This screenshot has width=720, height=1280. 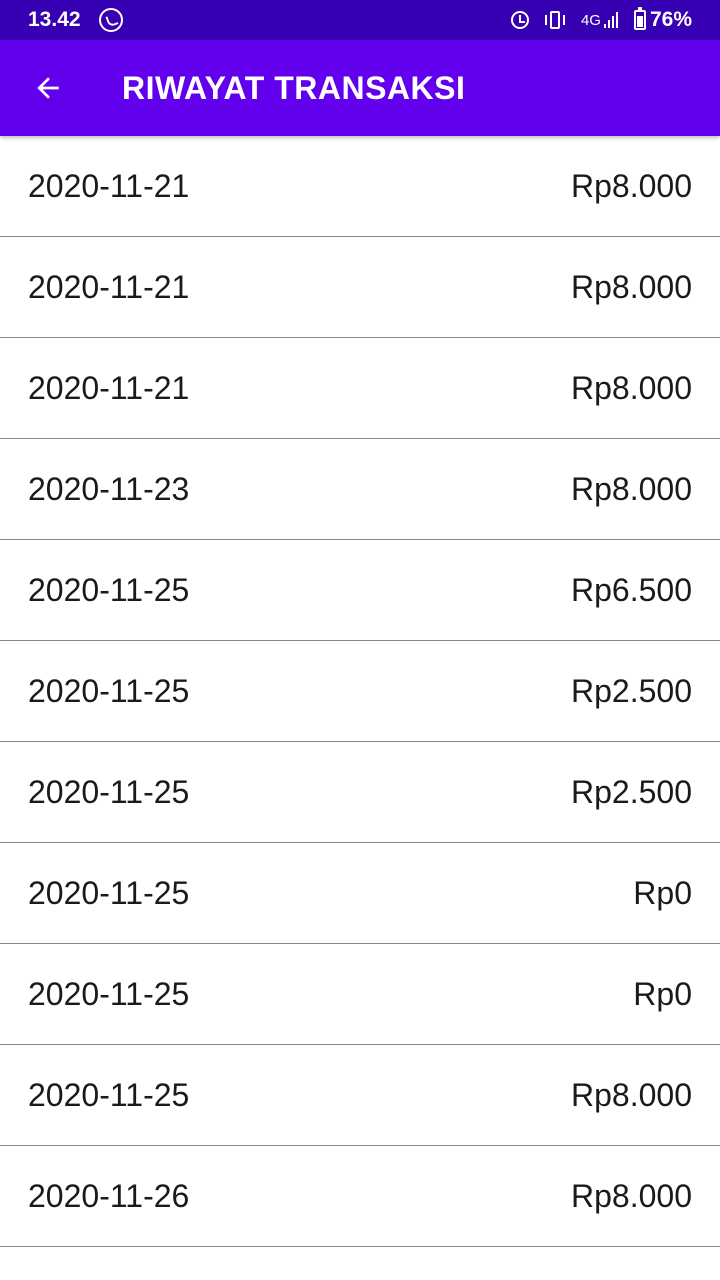 What do you see at coordinates (639, 18) in the screenshot?
I see `battery-icon` at bounding box center [639, 18].